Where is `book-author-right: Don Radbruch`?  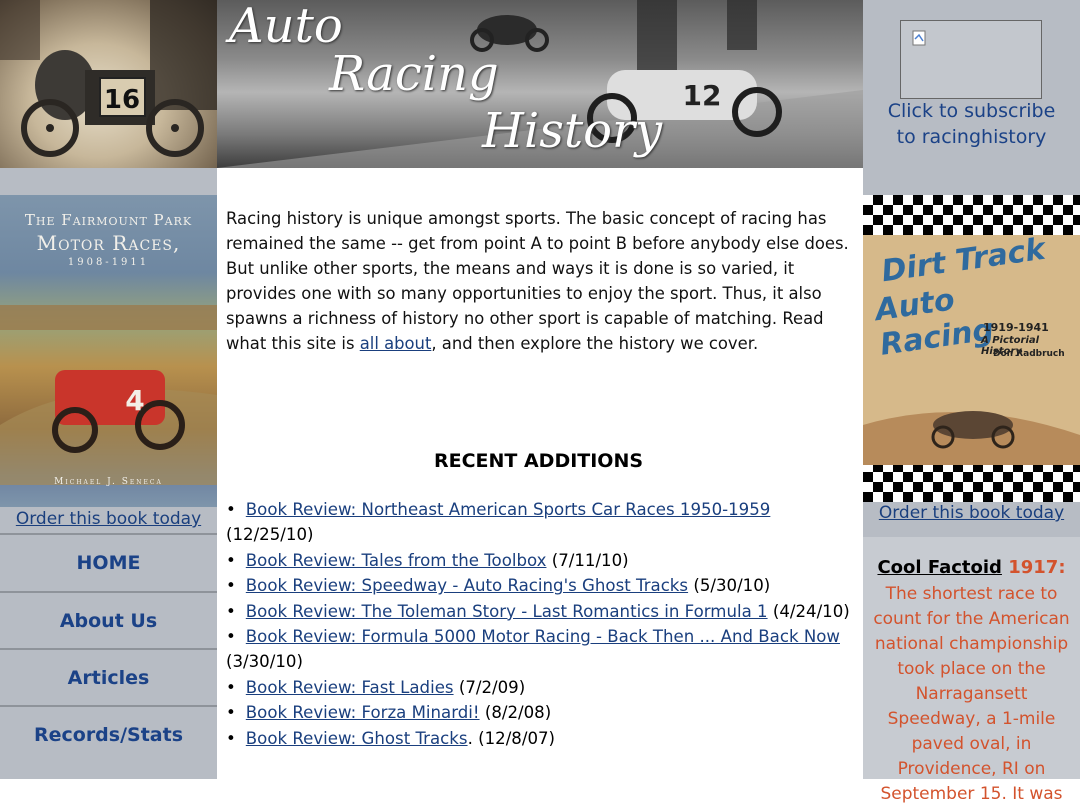
book-author-right: Don Radbruch is located at coordinates (1029, 354).